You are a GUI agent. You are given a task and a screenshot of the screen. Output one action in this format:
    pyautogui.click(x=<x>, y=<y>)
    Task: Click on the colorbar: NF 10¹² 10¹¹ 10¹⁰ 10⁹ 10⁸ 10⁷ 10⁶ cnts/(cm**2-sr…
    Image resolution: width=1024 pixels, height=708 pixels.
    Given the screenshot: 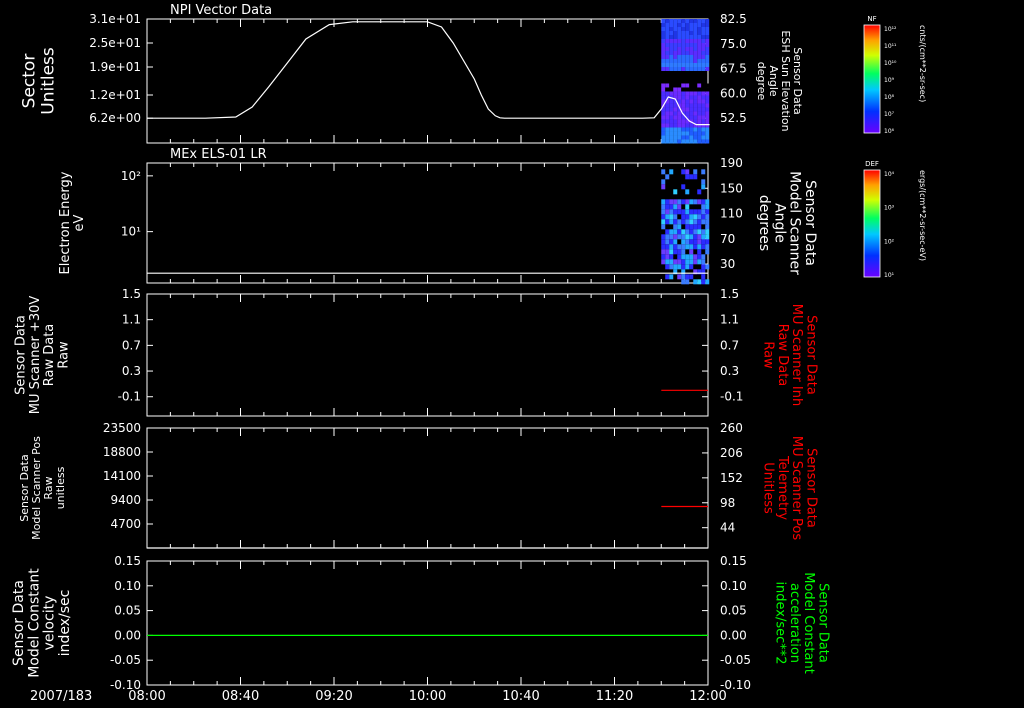 What is the action you would take?
    pyautogui.click(x=895, y=75)
    